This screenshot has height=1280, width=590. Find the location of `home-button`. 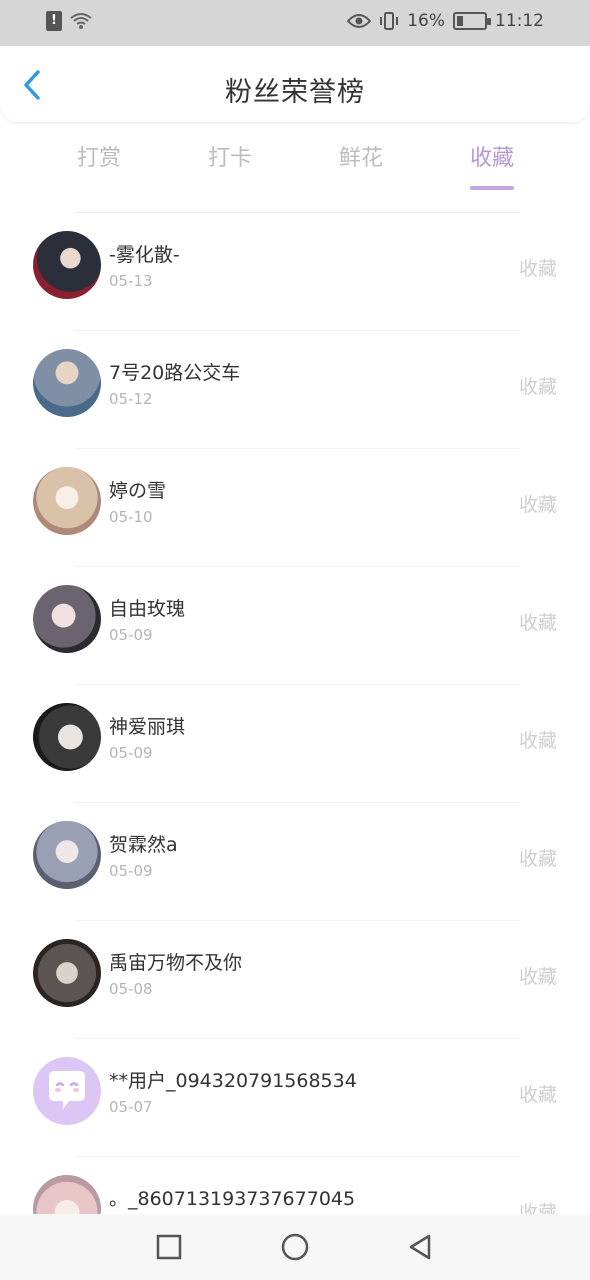

home-button is located at coordinates (295, 1247).